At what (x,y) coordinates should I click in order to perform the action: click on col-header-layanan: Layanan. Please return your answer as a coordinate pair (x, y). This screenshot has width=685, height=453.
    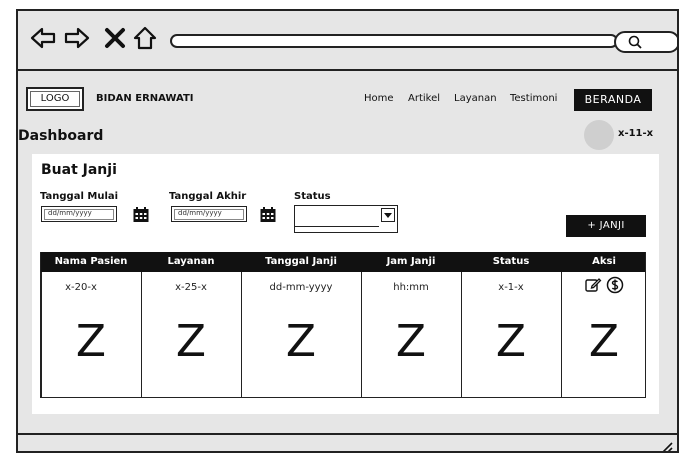
    Looking at the image, I should click on (191, 261).